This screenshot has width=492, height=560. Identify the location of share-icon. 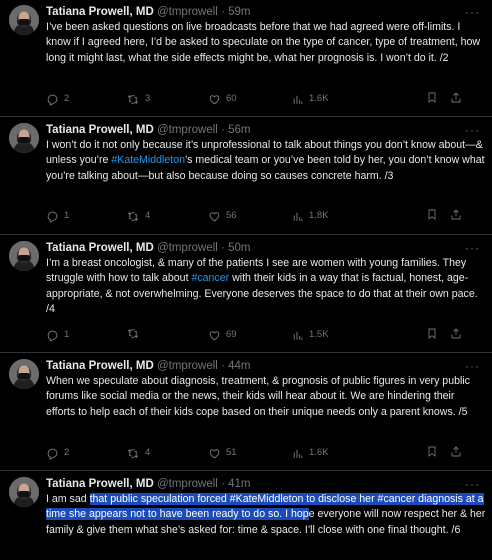
(456, 451).